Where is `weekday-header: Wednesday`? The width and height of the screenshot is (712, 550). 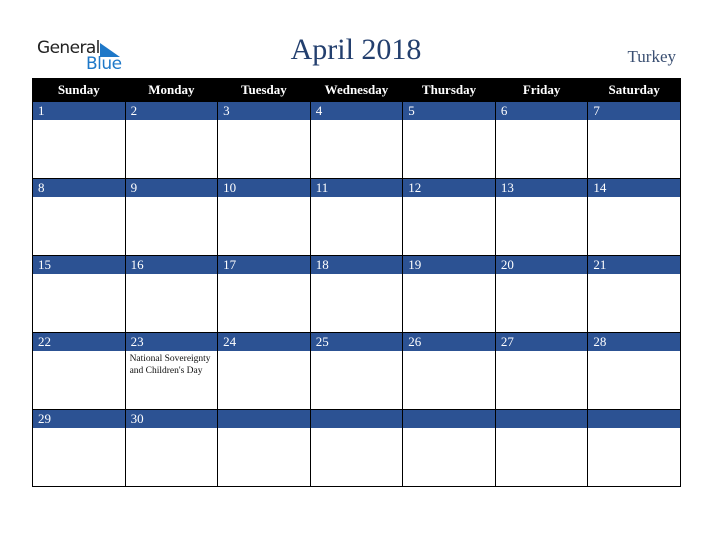
weekday-header: Wednesday is located at coordinates (356, 90).